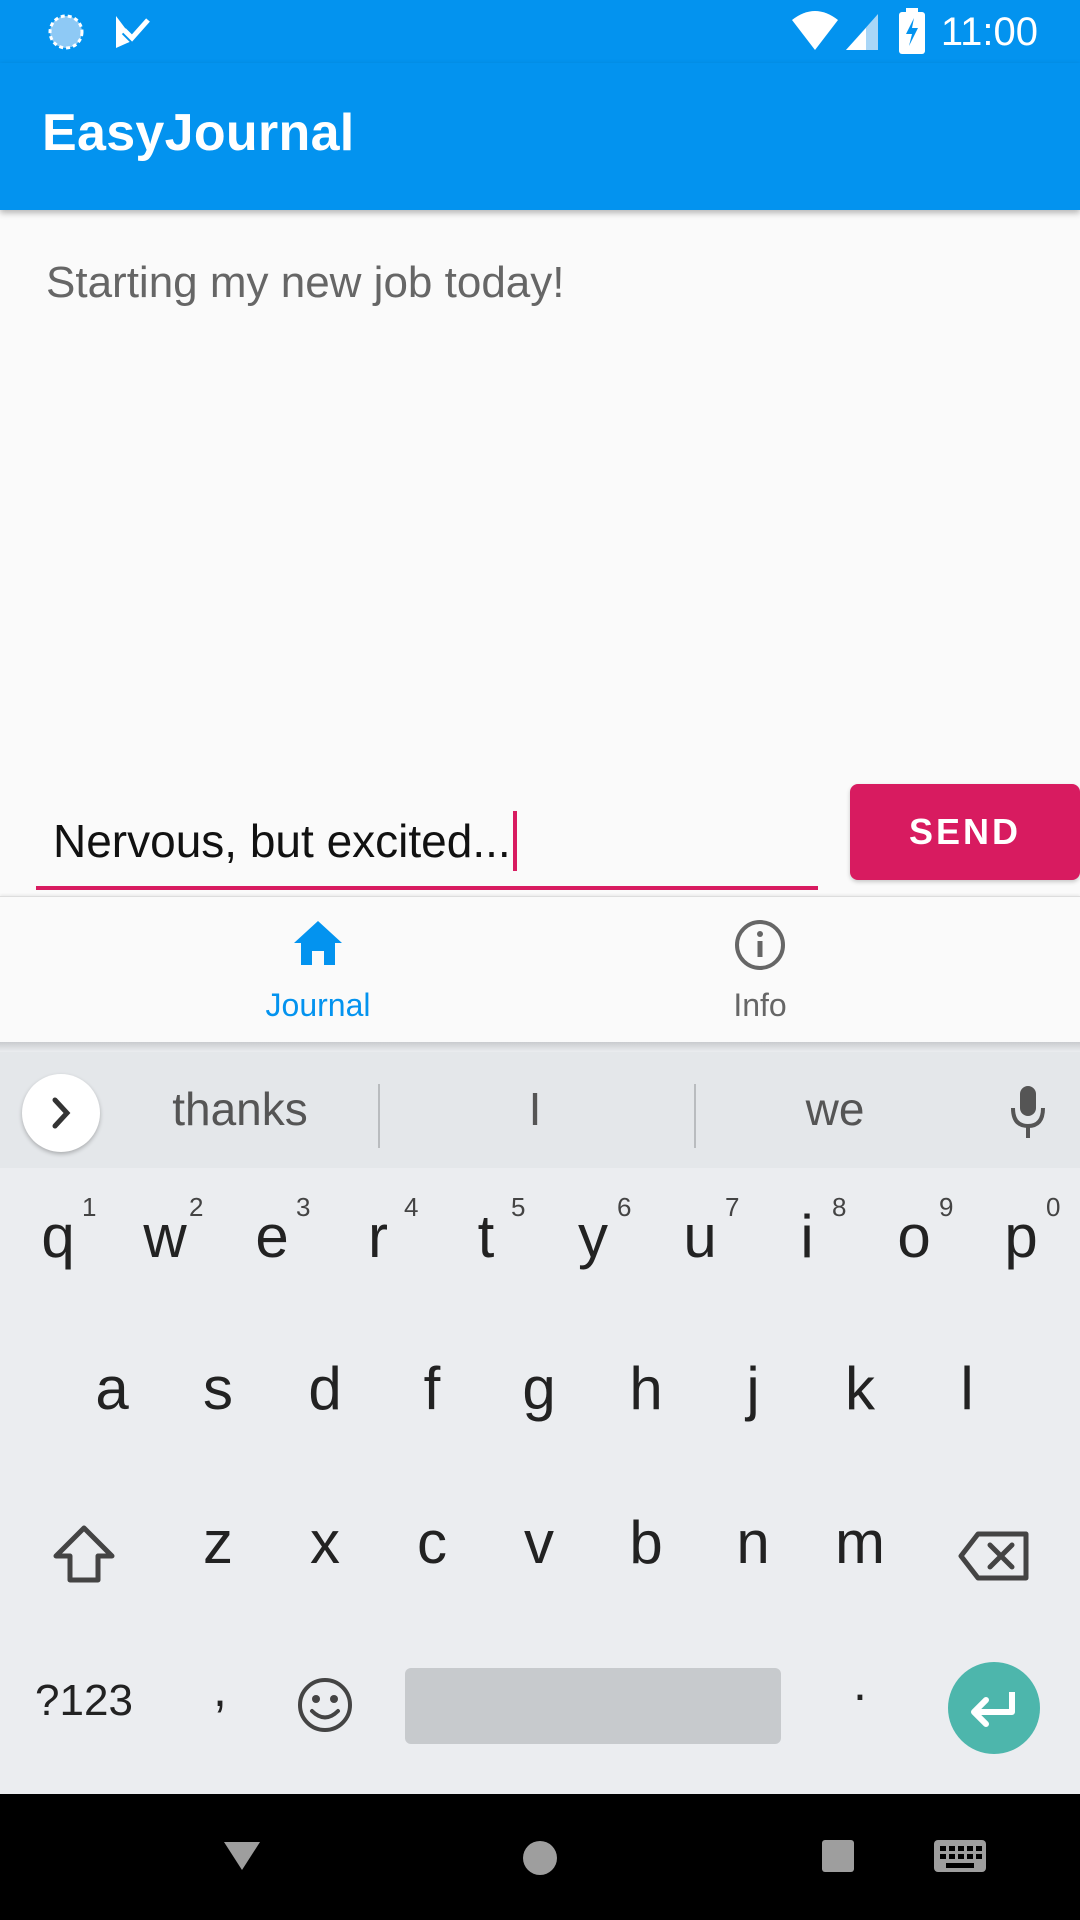 This screenshot has width=1080, height=1920. What do you see at coordinates (318, 1005) in the screenshot?
I see `nav-label-journal: Journal` at bounding box center [318, 1005].